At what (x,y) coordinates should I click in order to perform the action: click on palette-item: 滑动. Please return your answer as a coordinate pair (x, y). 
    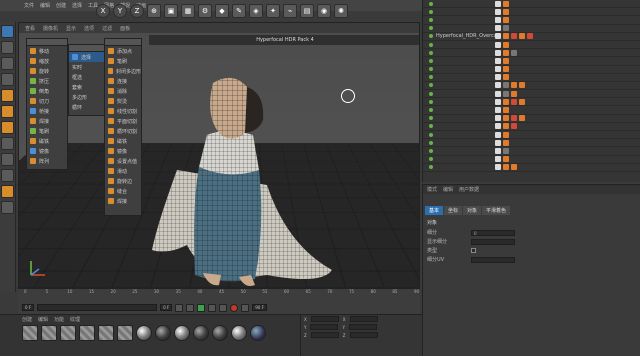
    Looking at the image, I should click on (123, 171).